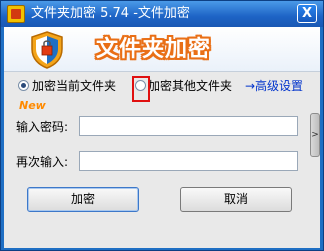 The height and width of the screenshot is (251, 324). What do you see at coordinates (47, 50) in the screenshot?
I see `shield-icon` at bounding box center [47, 50].